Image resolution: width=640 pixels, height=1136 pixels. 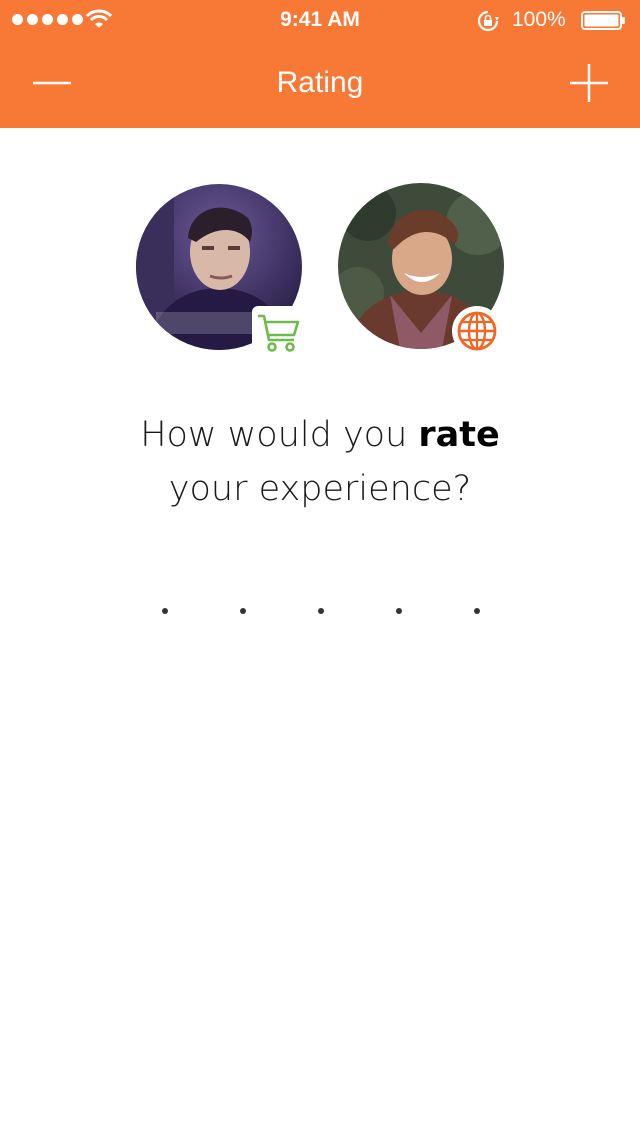 What do you see at coordinates (459, 435) in the screenshot?
I see `question-emphasis: rate` at bounding box center [459, 435].